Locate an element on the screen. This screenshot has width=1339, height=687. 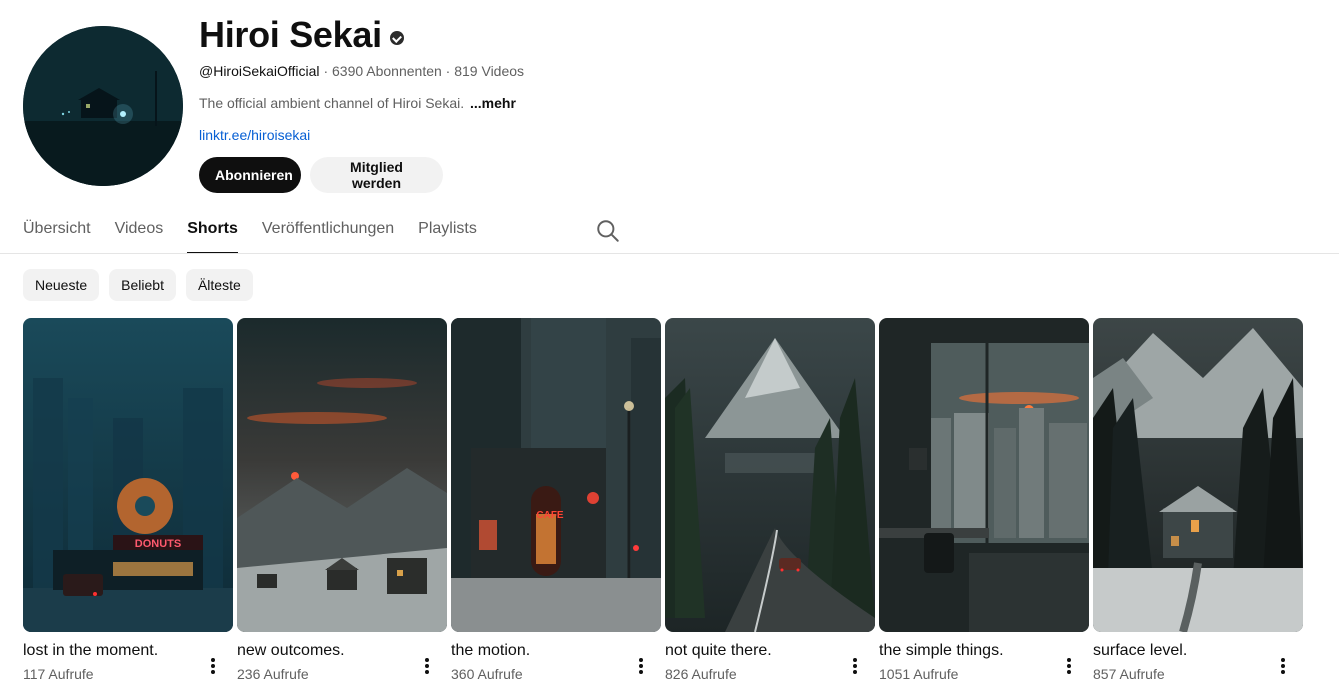
short-item: CAFE the motion. 360 Aufrufe is located at coordinates (556, 502).